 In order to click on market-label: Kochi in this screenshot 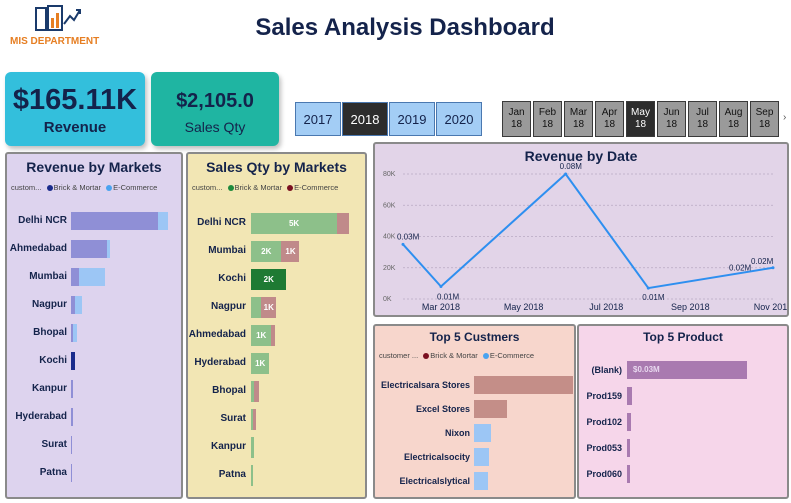, I will do `click(53, 360)`.